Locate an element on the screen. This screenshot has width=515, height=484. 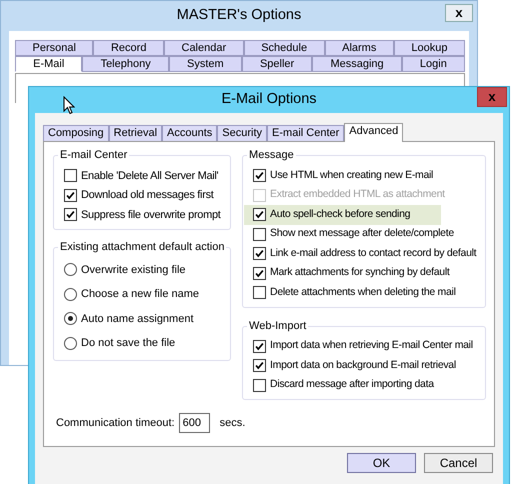
tab: E-Mail is located at coordinates (48, 64).